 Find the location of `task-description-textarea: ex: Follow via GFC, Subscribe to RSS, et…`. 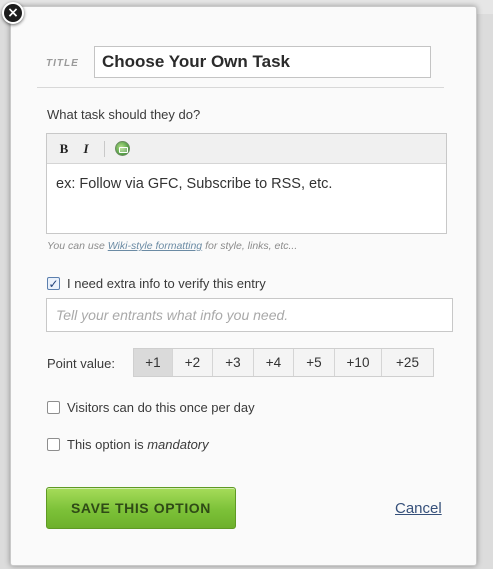

task-description-textarea: ex: Follow via GFC, Subscribe to RSS, et… is located at coordinates (246, 184).